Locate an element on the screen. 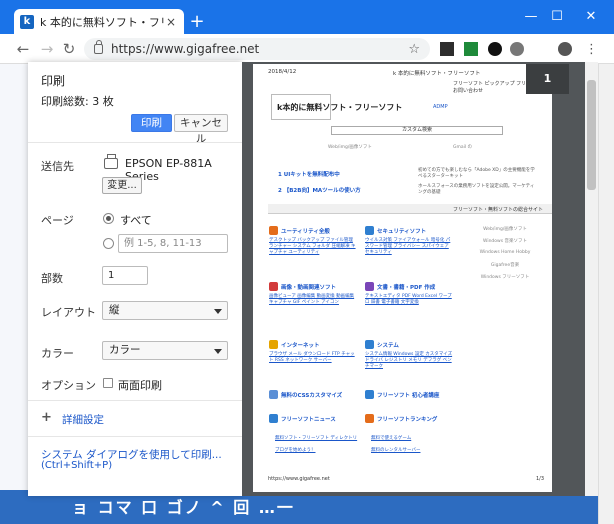 Image resolution: width=614 pixels, height=524 pixels. title-bar: k k 本的に無料ソフト・フリーソフト × + — ☐ ✕ is located at coordinates (307, 17).